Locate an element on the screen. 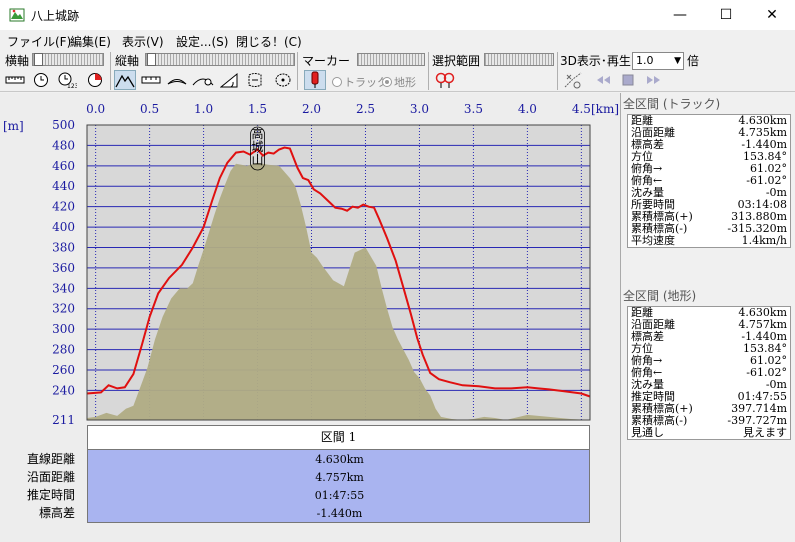 The height and width of the screenshot is (542, 795). mountain-profile-icon is located at coordinates (125, 80).